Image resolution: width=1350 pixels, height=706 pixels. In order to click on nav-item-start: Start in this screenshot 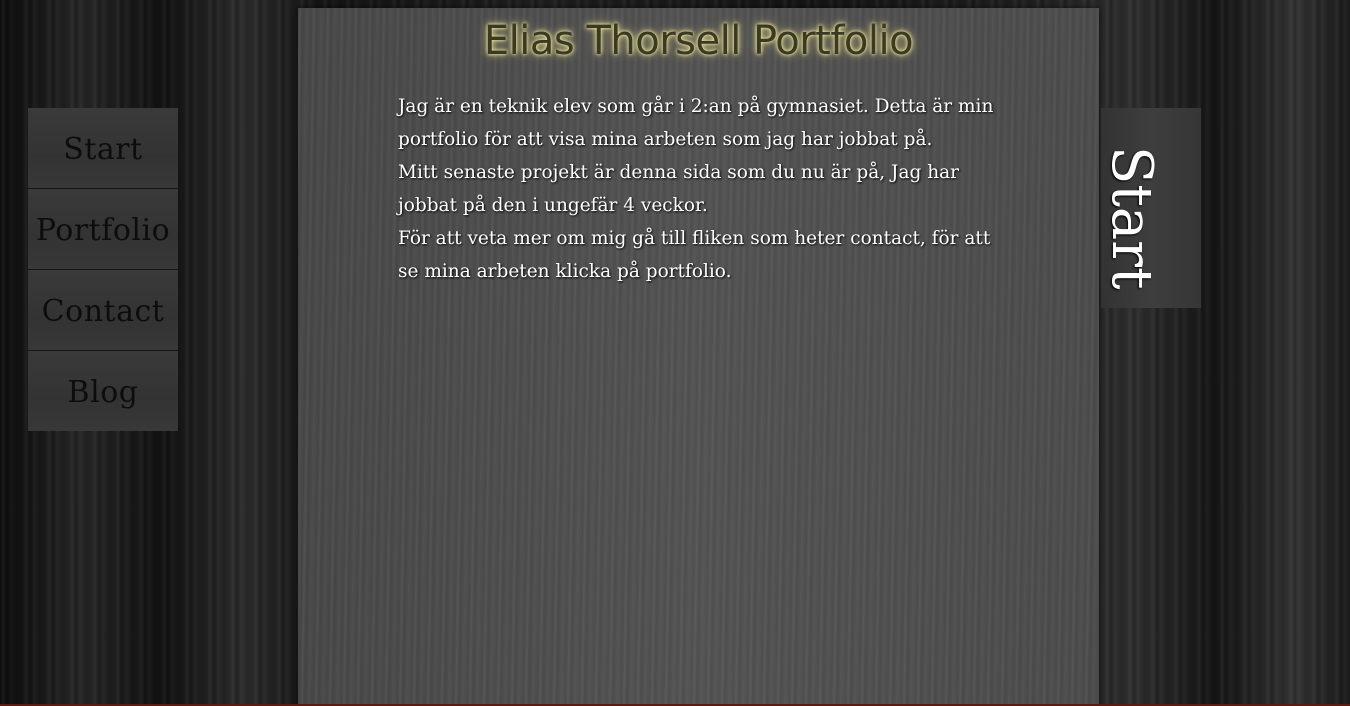, I will do `click(103, 148)`.